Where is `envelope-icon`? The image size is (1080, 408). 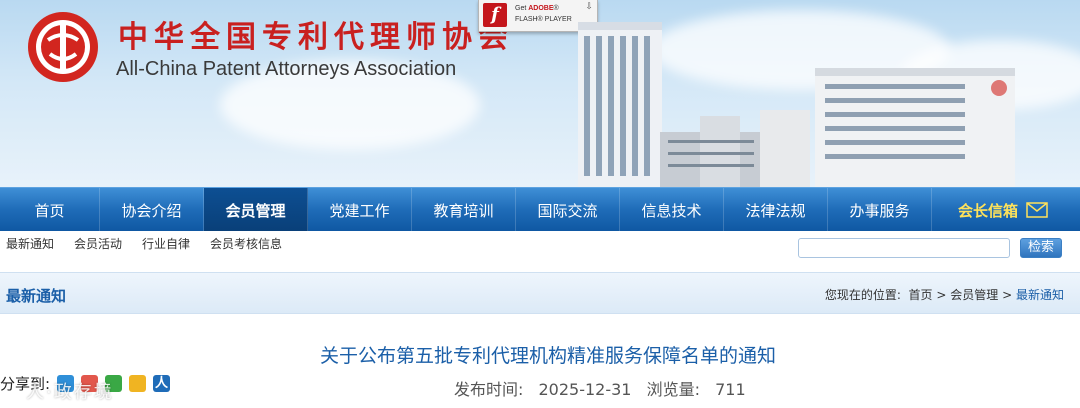
envelope-icon is located at coordinates (1037, 210).